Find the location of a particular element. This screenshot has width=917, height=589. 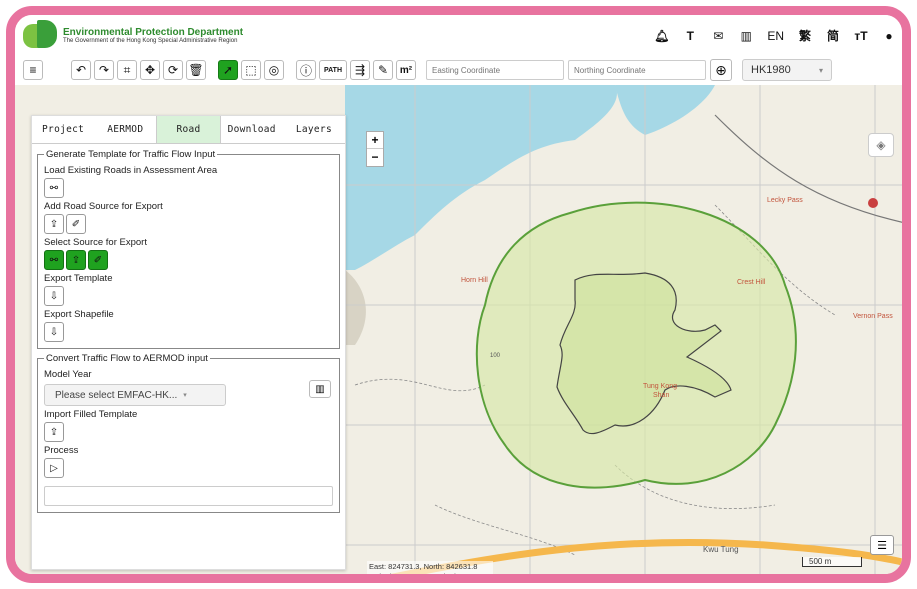

lang-sc-button: 简 is located at coordinates (833, 35).